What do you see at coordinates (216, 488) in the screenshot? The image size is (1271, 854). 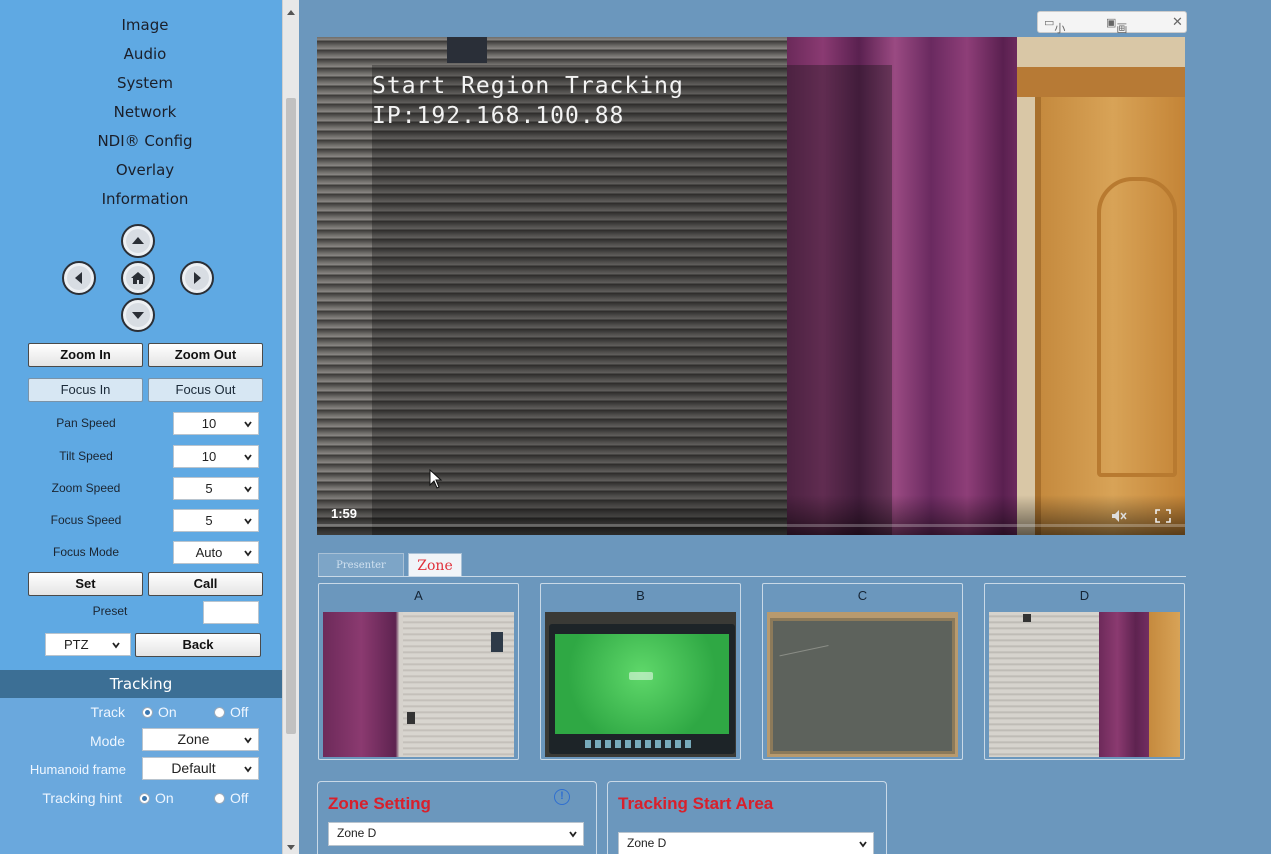 I see `zoom-speed-select: 5` at bounding box center [216, 488].